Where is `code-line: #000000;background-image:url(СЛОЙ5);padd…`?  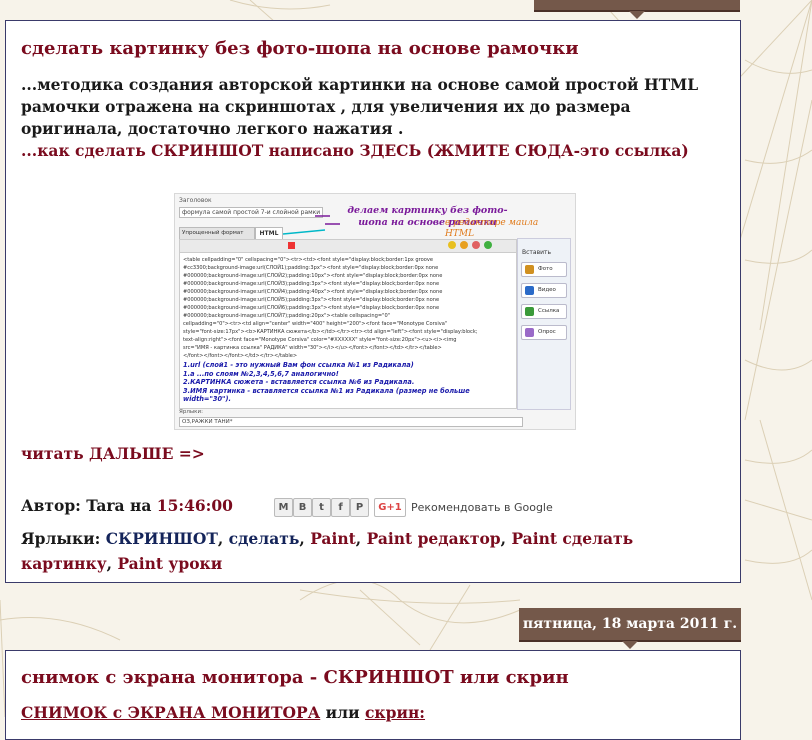
code-line: #000000;background-image:url(СЛОЙ5);padd… is located at coordinates (311, 300).